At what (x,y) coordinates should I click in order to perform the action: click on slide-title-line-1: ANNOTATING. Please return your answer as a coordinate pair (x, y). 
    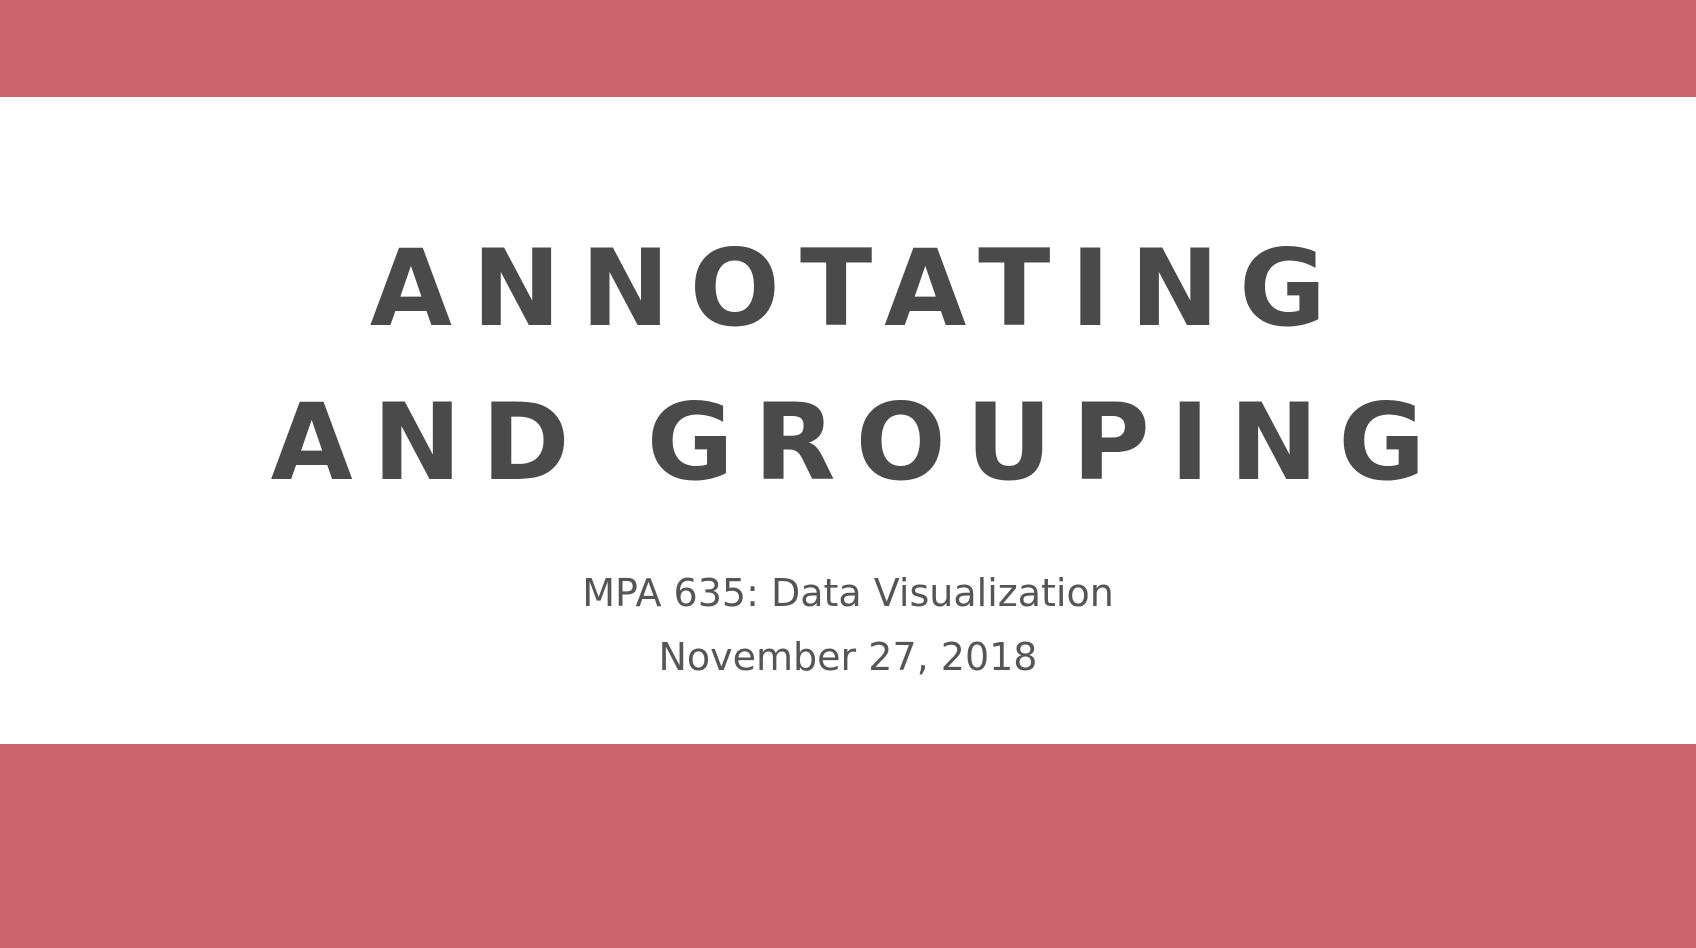
    Looking at the image, I should click on (858, 288).